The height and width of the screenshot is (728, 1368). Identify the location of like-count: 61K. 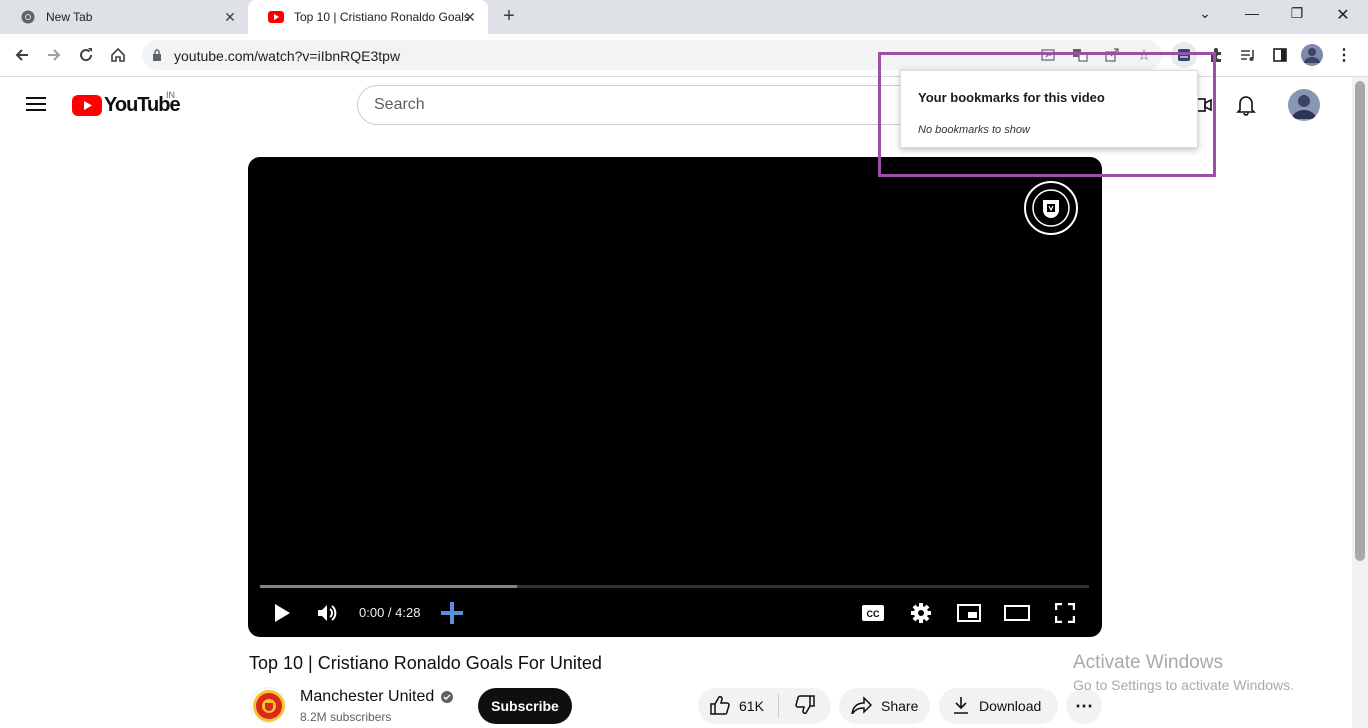
(751, 706).